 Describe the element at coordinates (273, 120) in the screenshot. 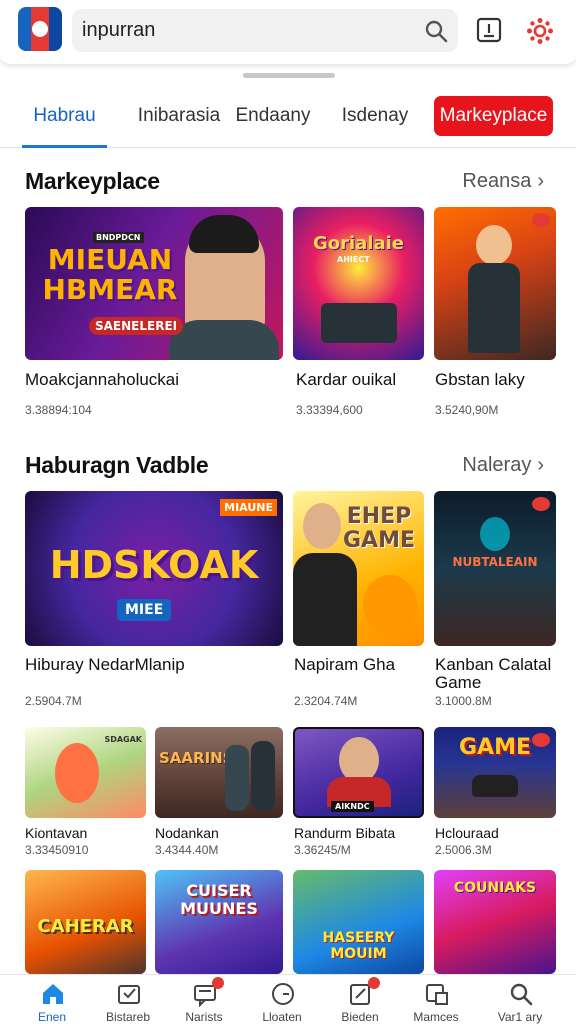

I see `tab-endaany: Endaany` at that location.